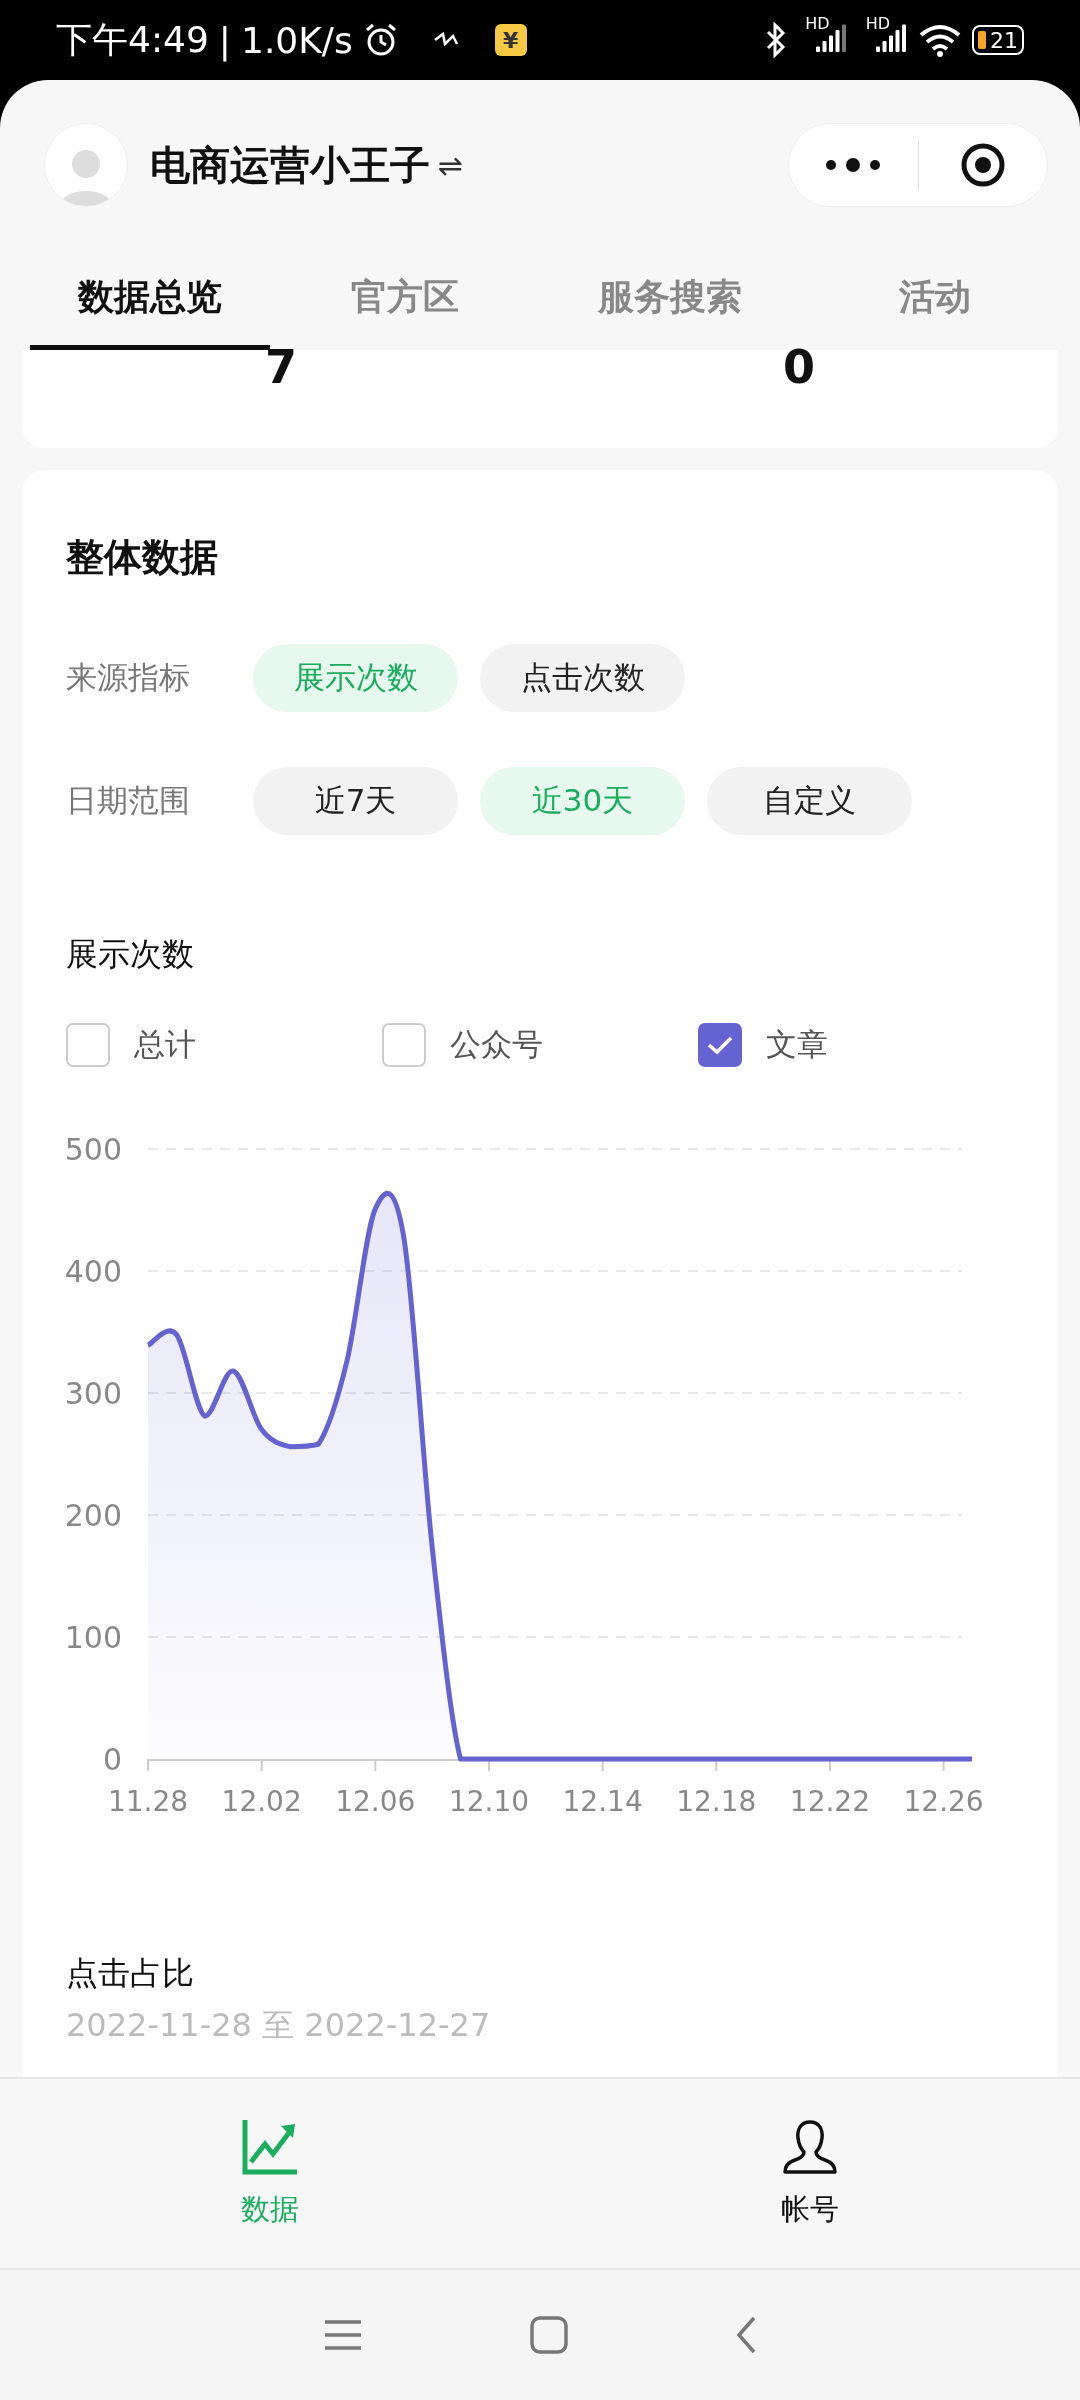  Describe the element at coordinates (93, 1637) in the screenshot. I see `axis-label: 100` at that location.